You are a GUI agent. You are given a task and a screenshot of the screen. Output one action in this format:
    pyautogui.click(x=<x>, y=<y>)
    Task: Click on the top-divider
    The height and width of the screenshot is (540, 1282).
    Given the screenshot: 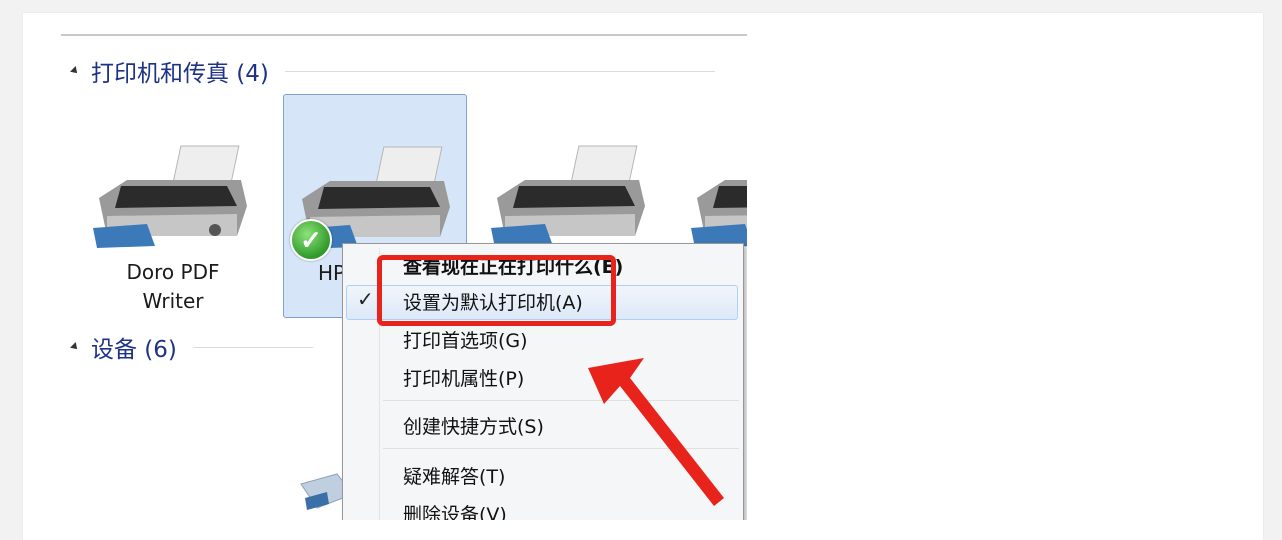 What is the action you would take?
    pyautogui.click(x=404, y=35)
    